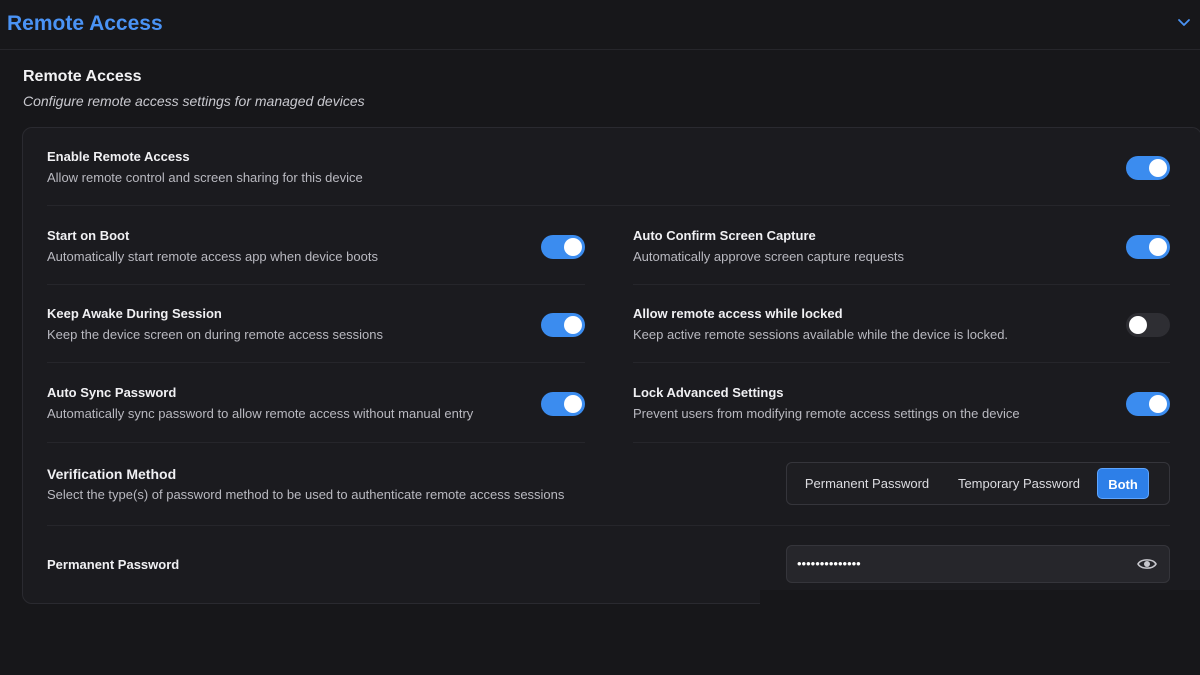 The height and width of the screenshot is (675, 1200). I want to click on keep-awake-toggle, so click(563, 325).